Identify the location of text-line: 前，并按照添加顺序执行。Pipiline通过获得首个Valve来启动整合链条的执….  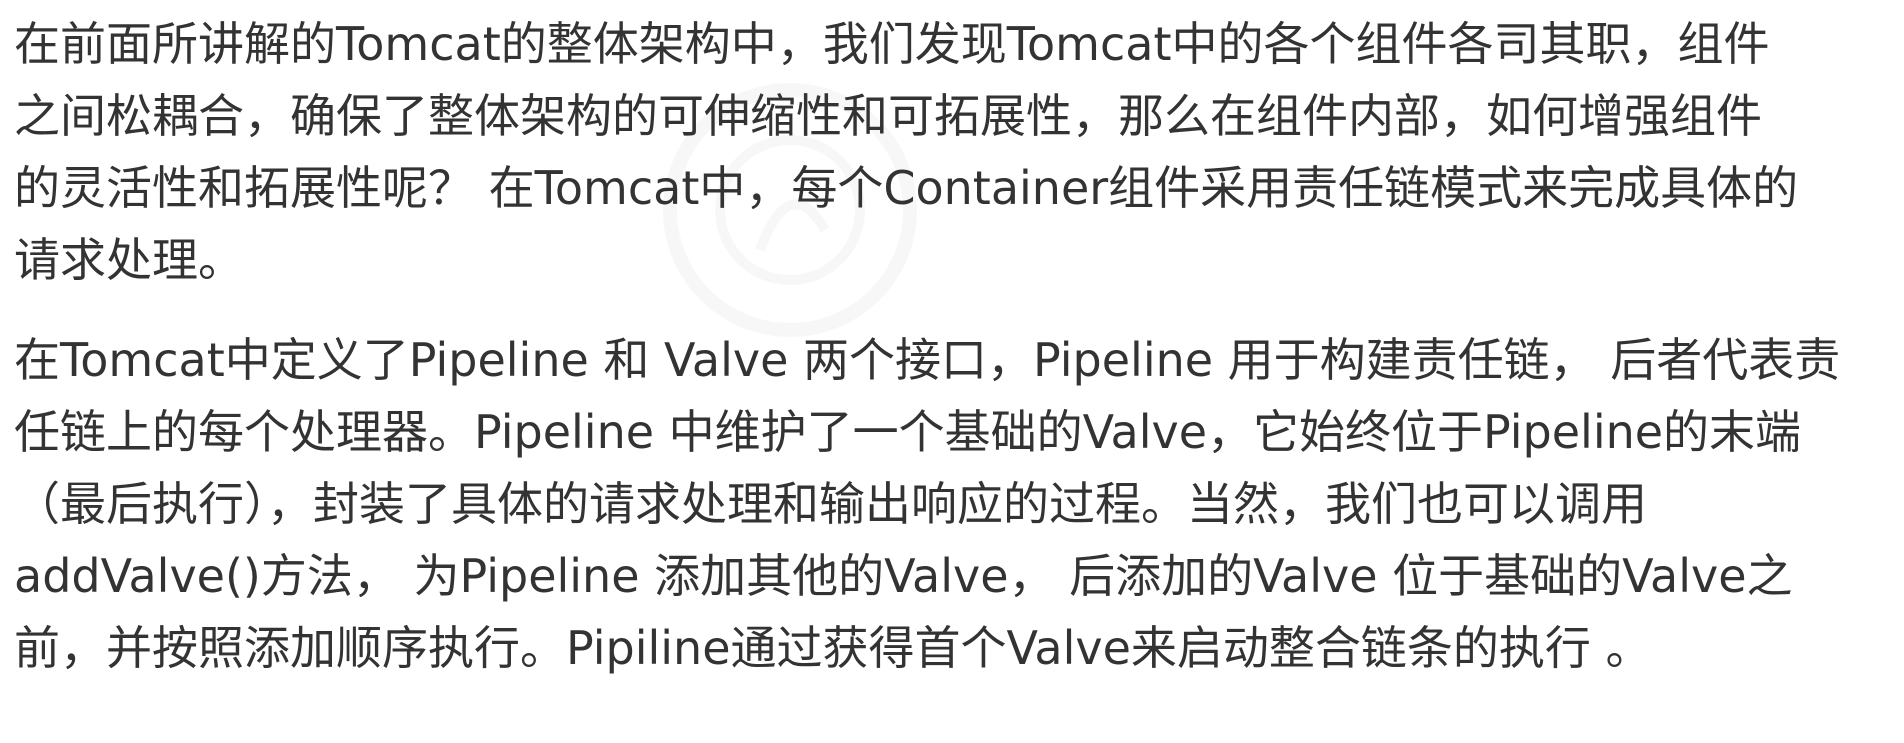
(833, 648).